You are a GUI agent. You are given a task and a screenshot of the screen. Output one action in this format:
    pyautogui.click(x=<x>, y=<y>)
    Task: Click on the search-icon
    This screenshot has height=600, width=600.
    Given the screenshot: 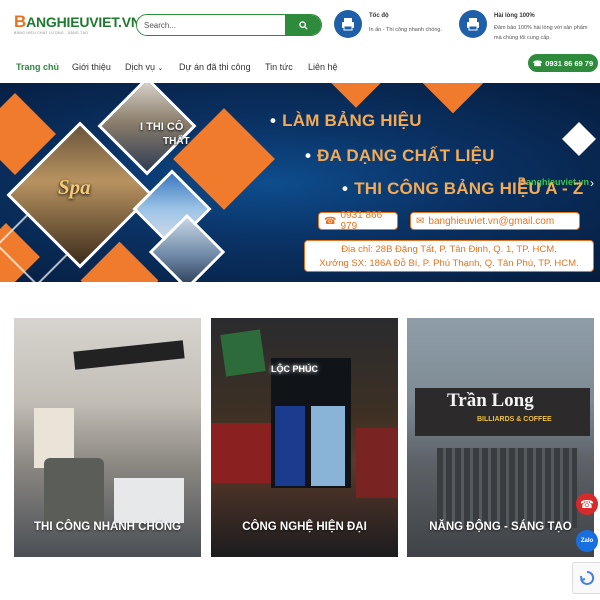 What is the action you would take?
    pyautogui.click(x=303, y=25)
    